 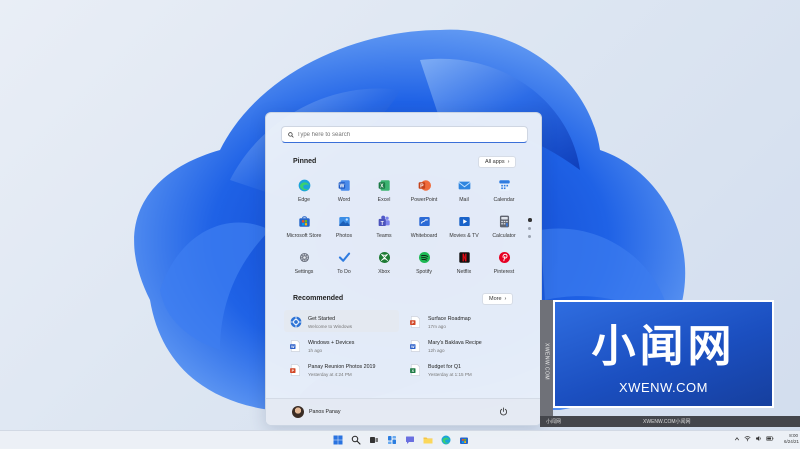 What do you see at coordinates (754, 438) in the screenshot?
I see `system-tray` at bounding box center [754, 438].